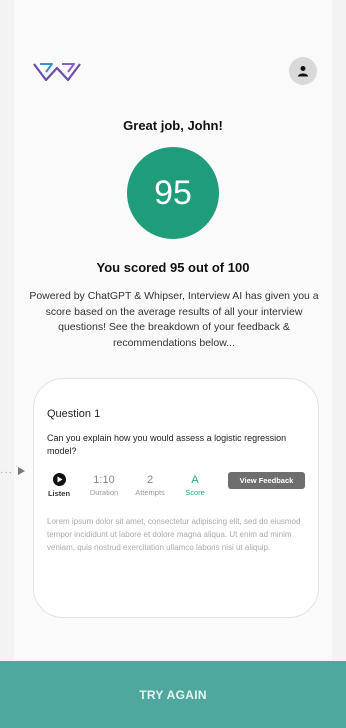 The width and height of the screenshot is (346, 728). I want to click on play-icon, so click(59, 479).